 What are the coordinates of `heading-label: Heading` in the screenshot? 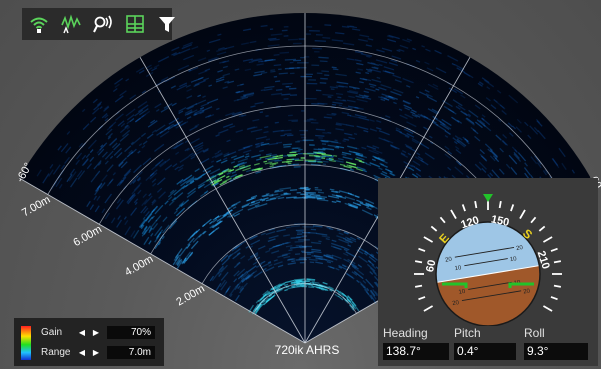 It's located at (405, 333).